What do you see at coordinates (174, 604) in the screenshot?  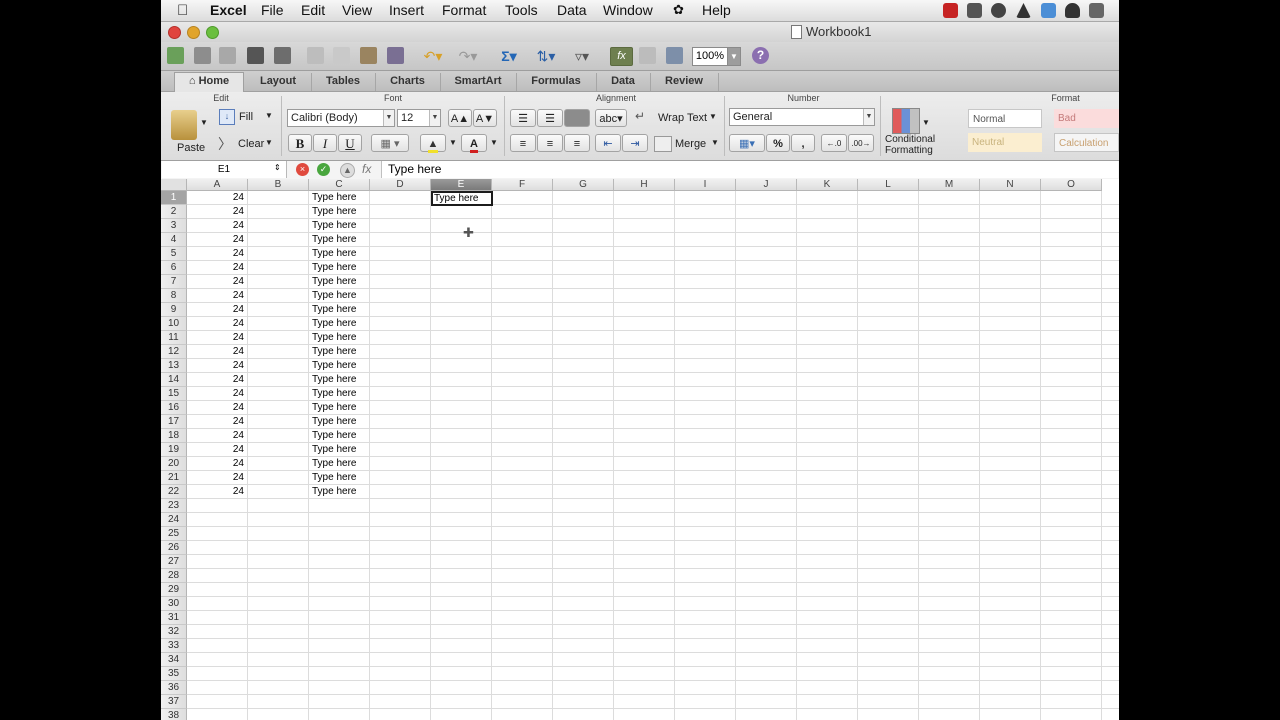 I see `row-header-30: 30` at bounding box center [174, 604].